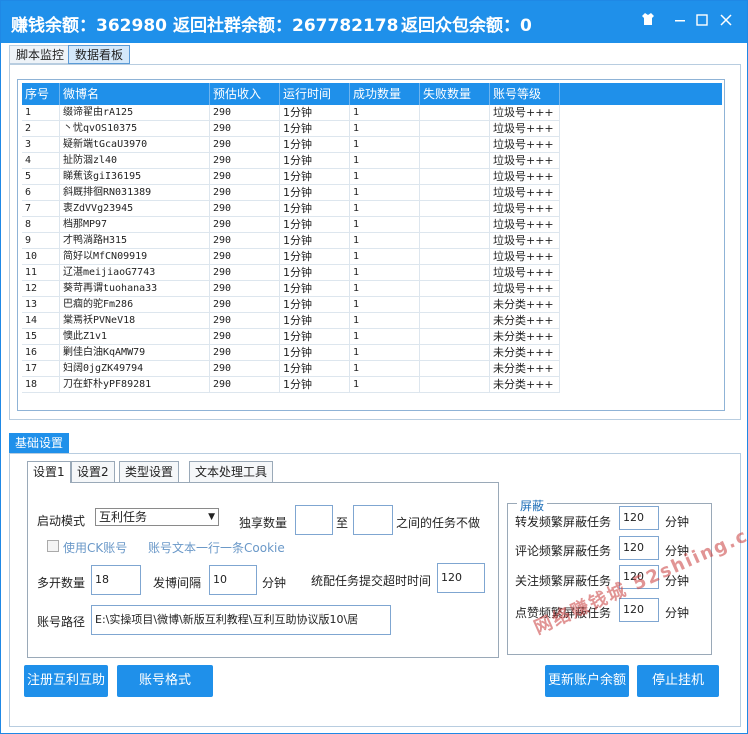 Image resolution: width=748 pixels, height=734 pixels. Describe the element at coordinates (461, 578) in the screenshot. I see `timeout-input: 120` at that location.